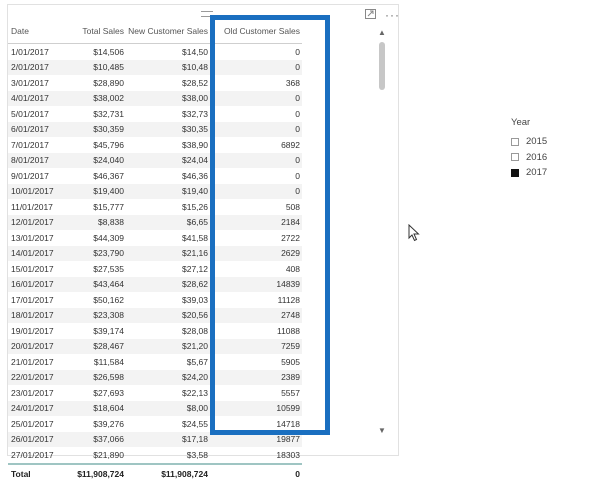 This screenshot has height=483, width=590. What do you see at coordinates (95, 284) in the screenshot?
I see `cell-total-sales: $43,464` at bounding box center [95, 284].